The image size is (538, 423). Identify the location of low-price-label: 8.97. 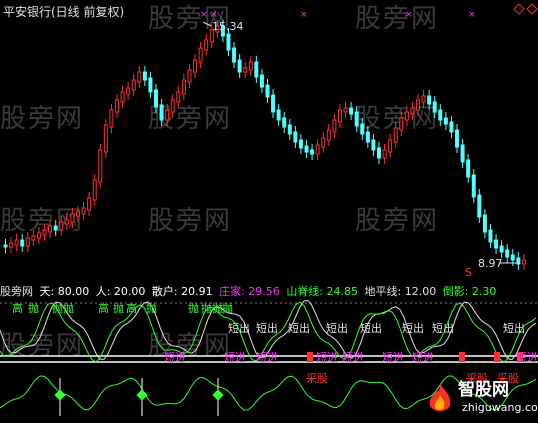
(490, 263).